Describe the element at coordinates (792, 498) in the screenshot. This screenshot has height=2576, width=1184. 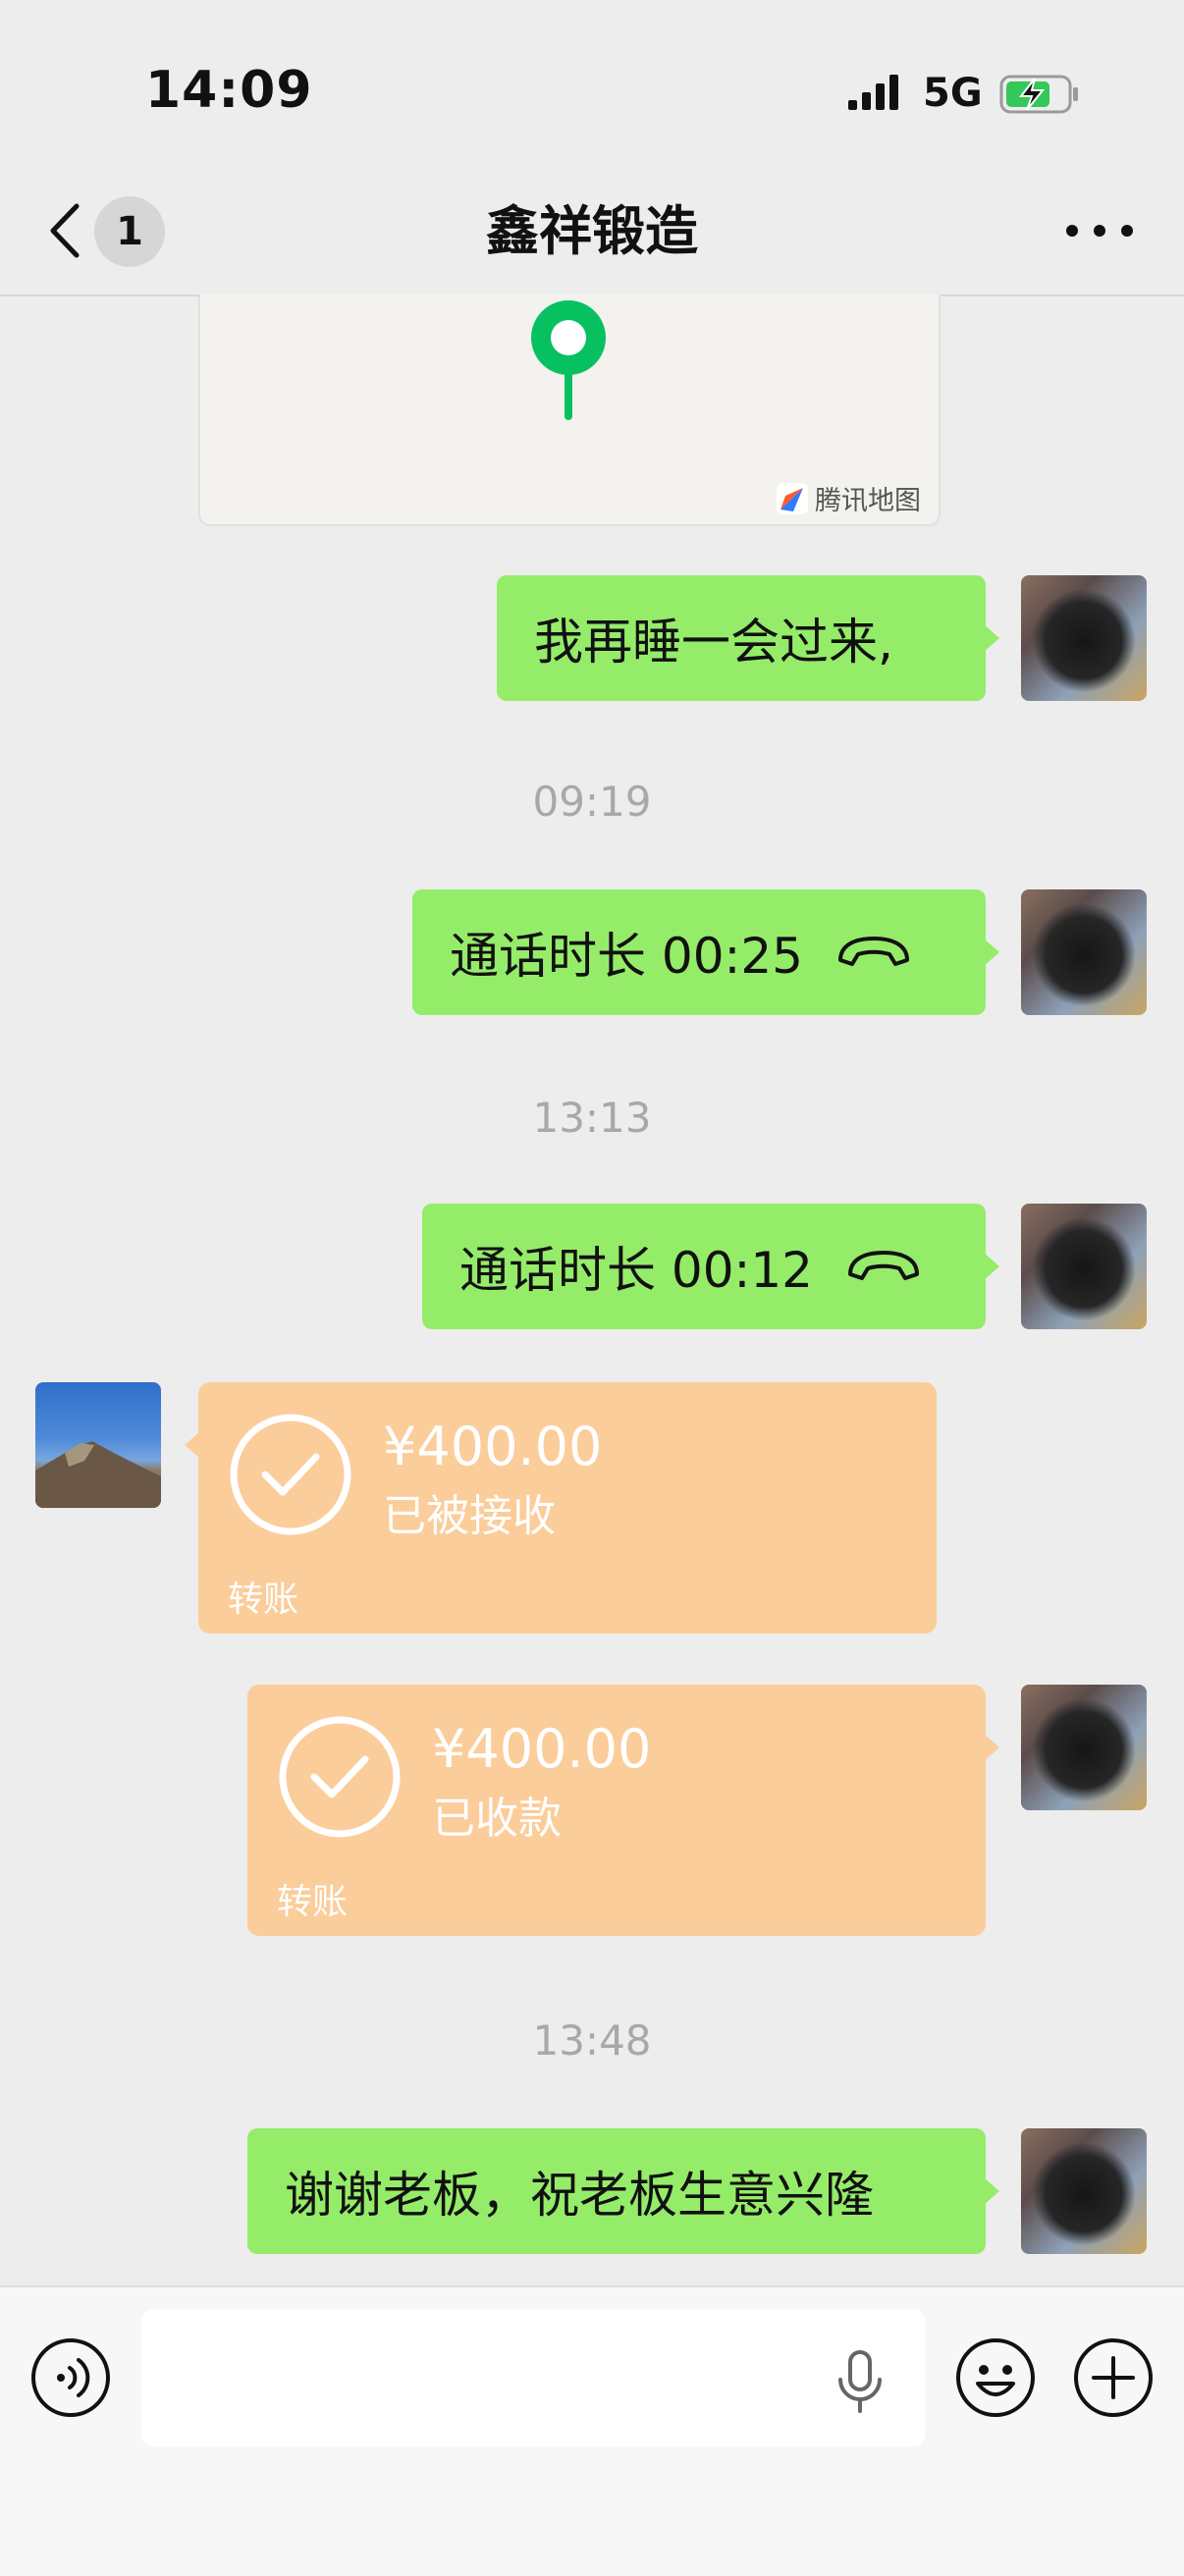
I see `tencent-map-logo-icon` at that location.